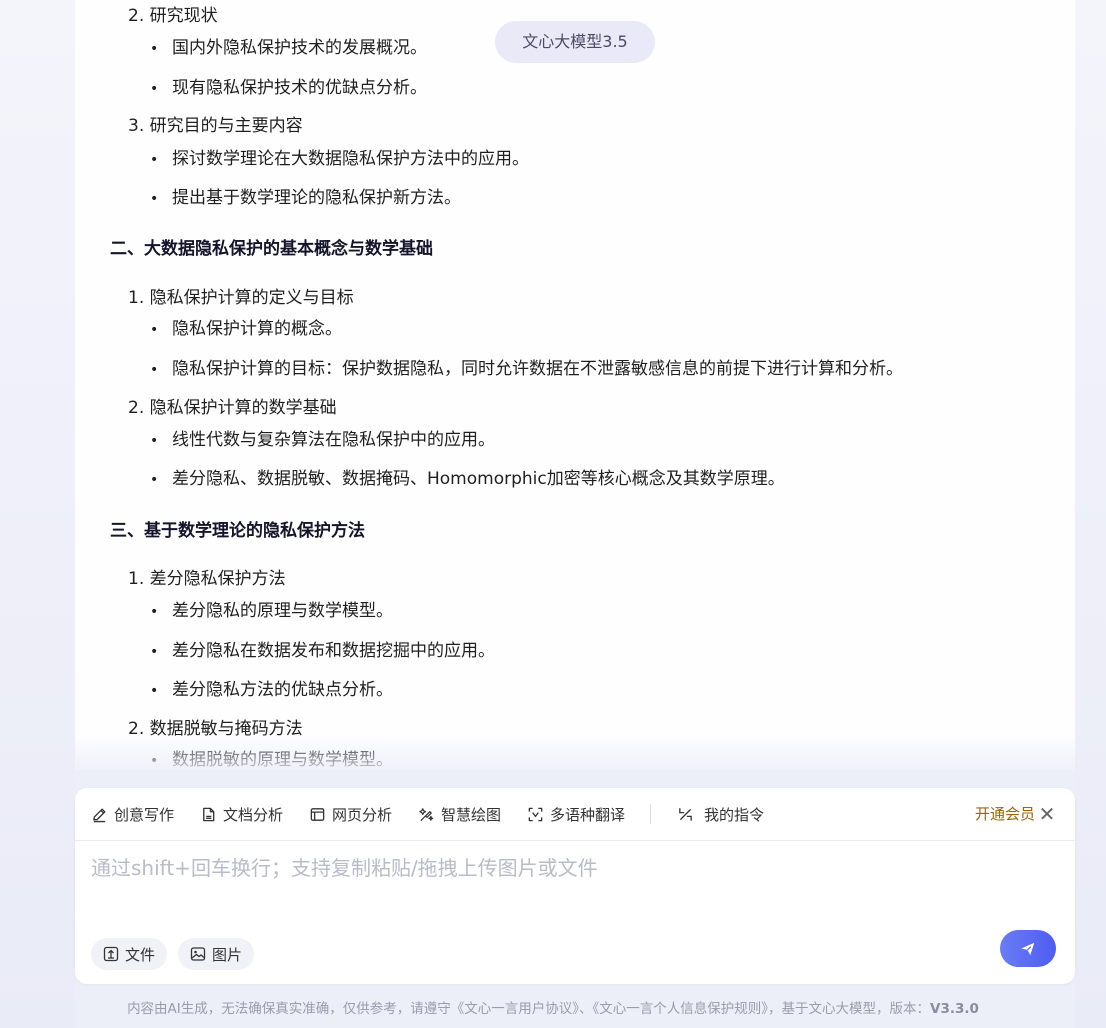 The height and width of the screenshot is (1028, 1106). I want to click on section-heading: 三、基于数学理论的隐私保护方法, so click(237, 531).